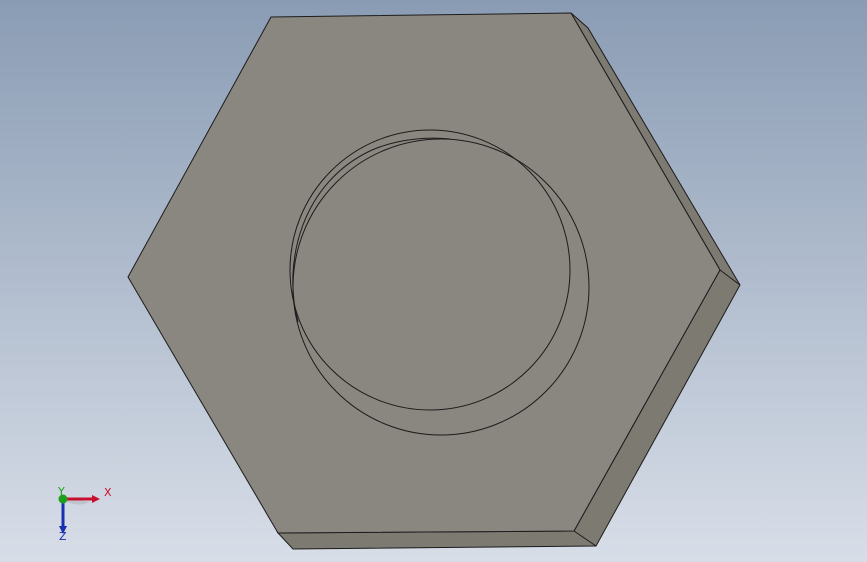 The width and height of the screenshot is (867, 562). Describe the element at coordinates (61, 491) in the screenshot. I see `y-axis-label: Y` at that location.